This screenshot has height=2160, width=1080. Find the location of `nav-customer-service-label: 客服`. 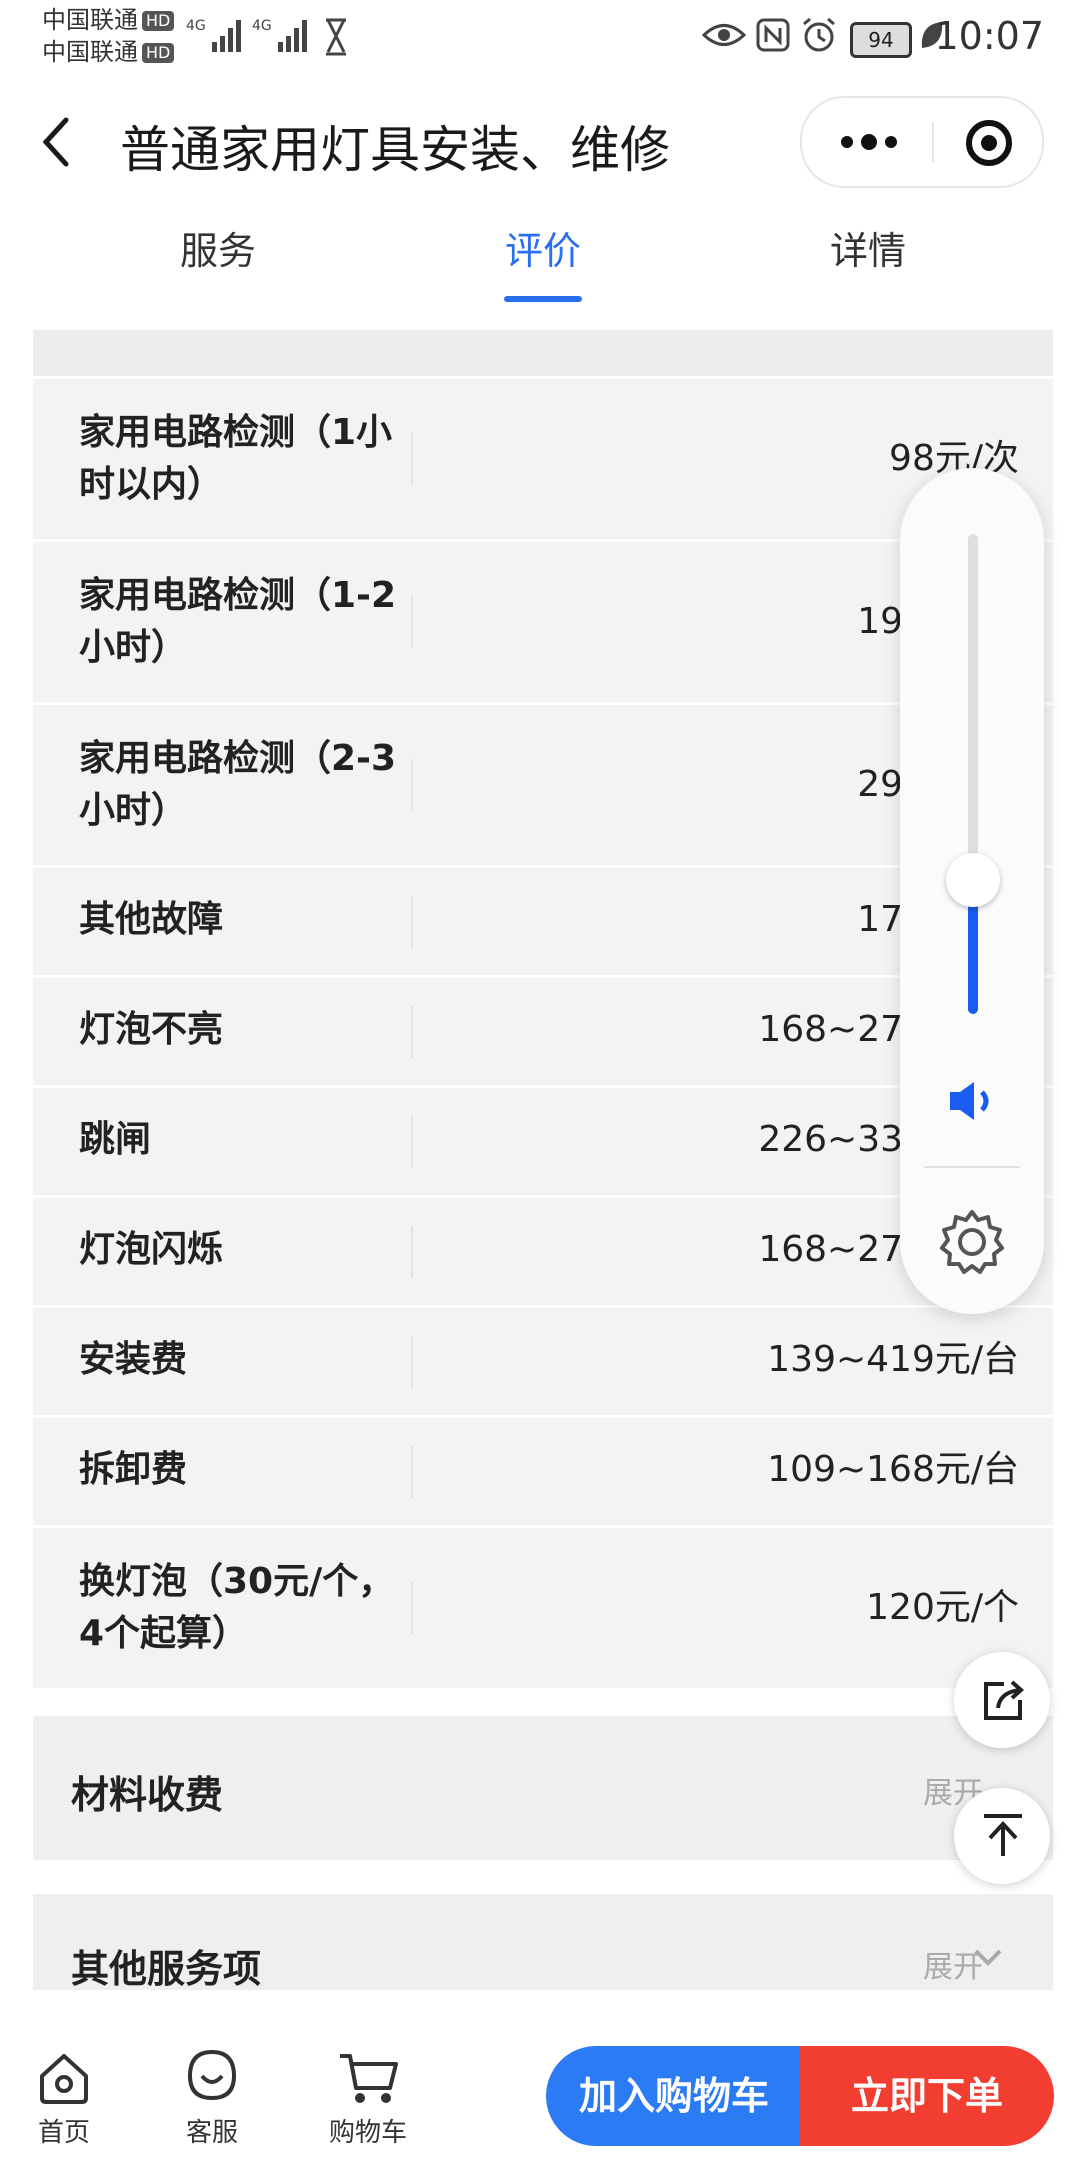

nav-customer-service-label: 客服 is located at coordinates (211, 2133).